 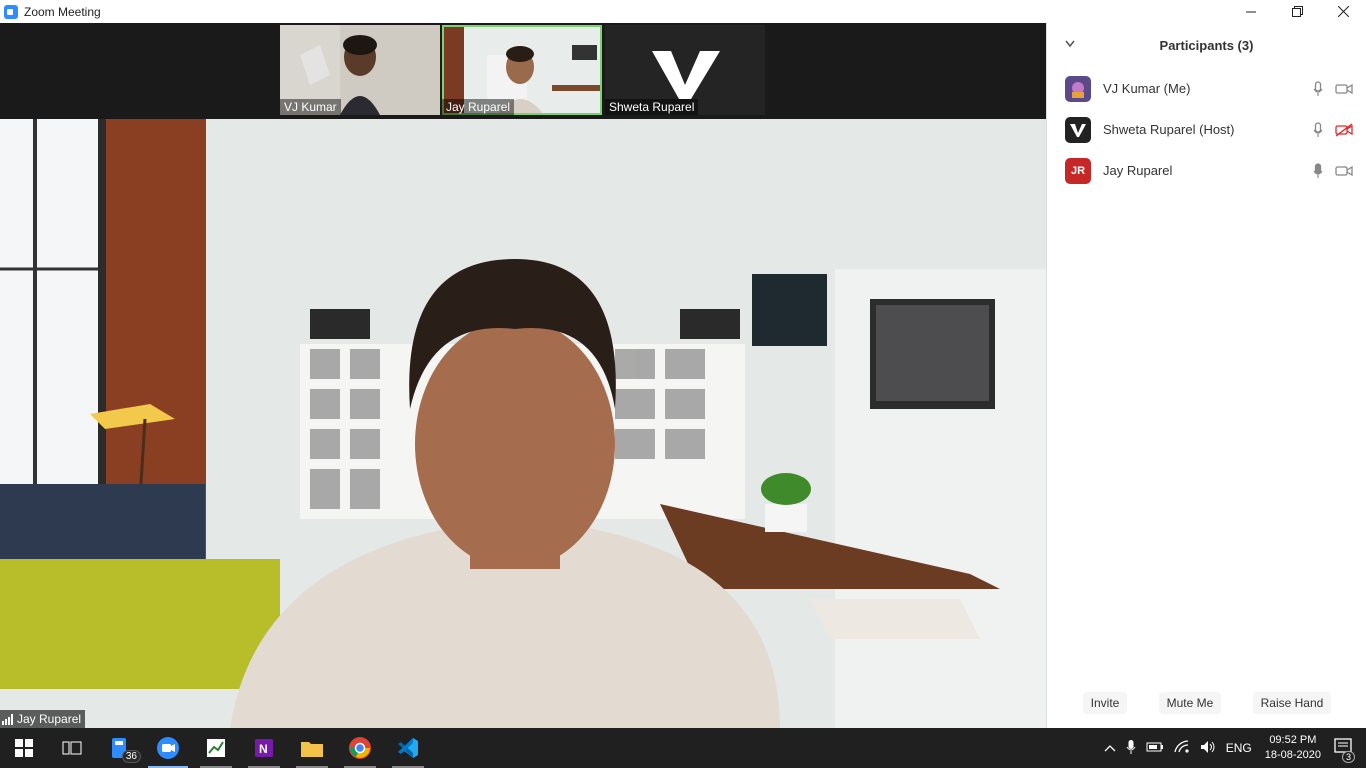 I want to click on raise-hand-button: Raise Hand, so click(x=1292, y=703).